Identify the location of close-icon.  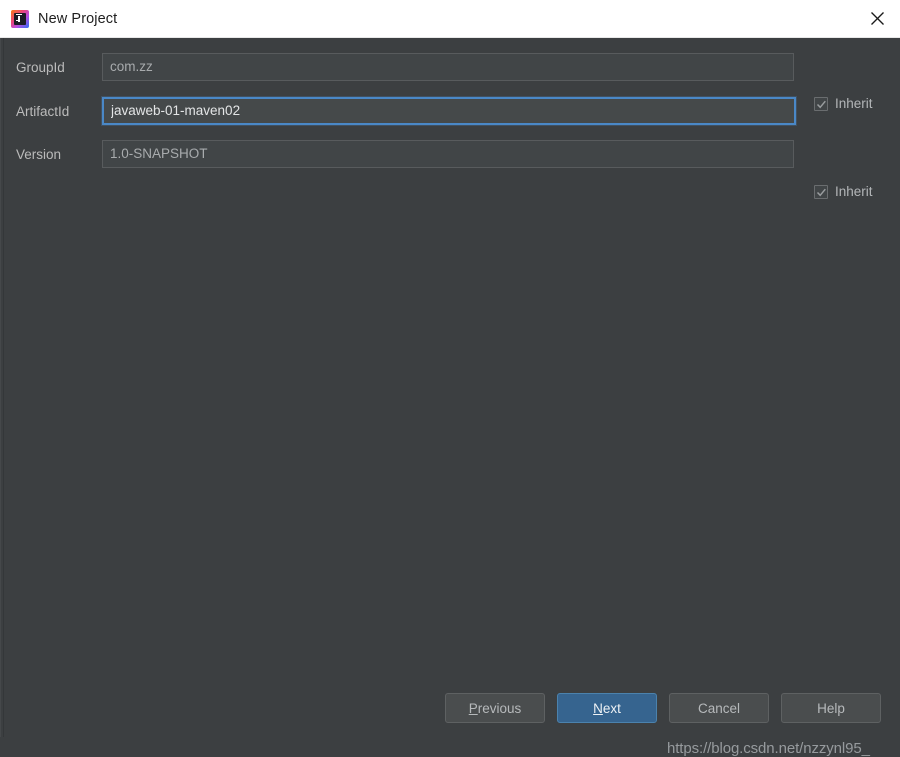
(877, 18).